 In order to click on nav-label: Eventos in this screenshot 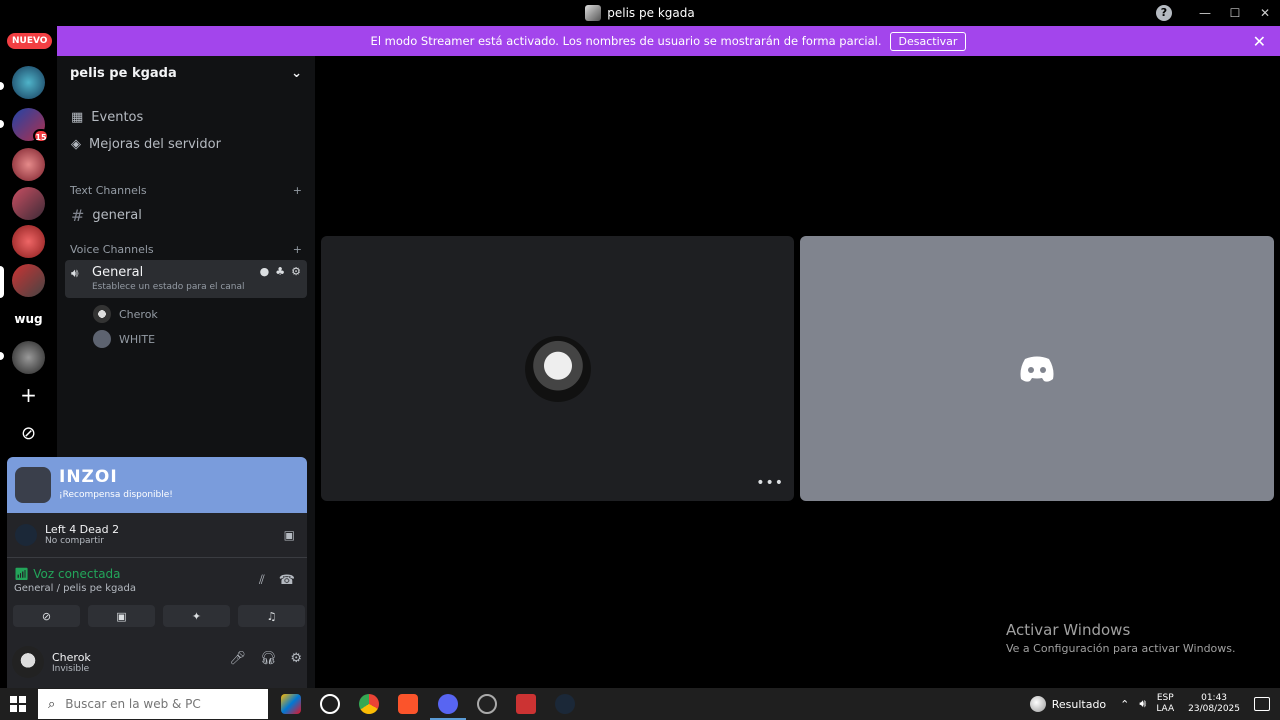, I will do `click(117, 117)`.